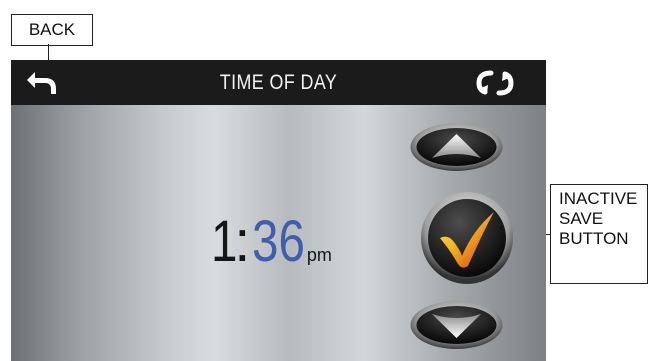 The height and width of the screenshot is (361, 652). I want to click on save-callout-line-3: BUTTON, so click(594, 238).